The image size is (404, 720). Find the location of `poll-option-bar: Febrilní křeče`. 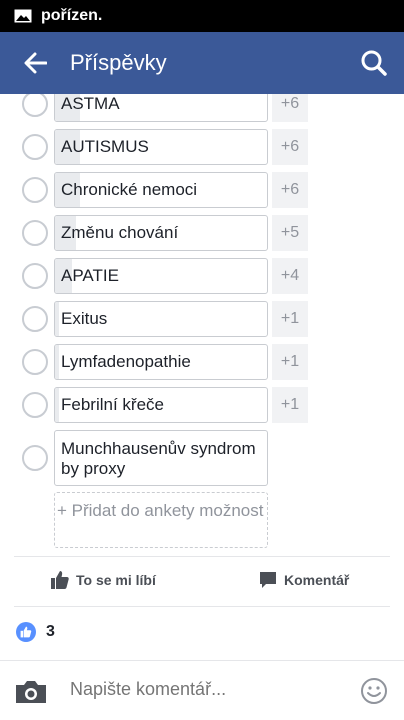

poll-option-bar: Febrilní křeče is located at coordinates (161, 405).